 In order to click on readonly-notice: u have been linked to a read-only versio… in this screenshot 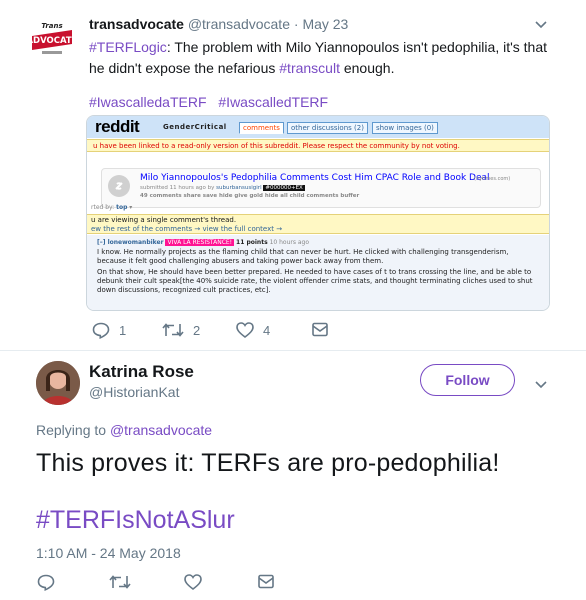, I will do `click(318, 145)`.